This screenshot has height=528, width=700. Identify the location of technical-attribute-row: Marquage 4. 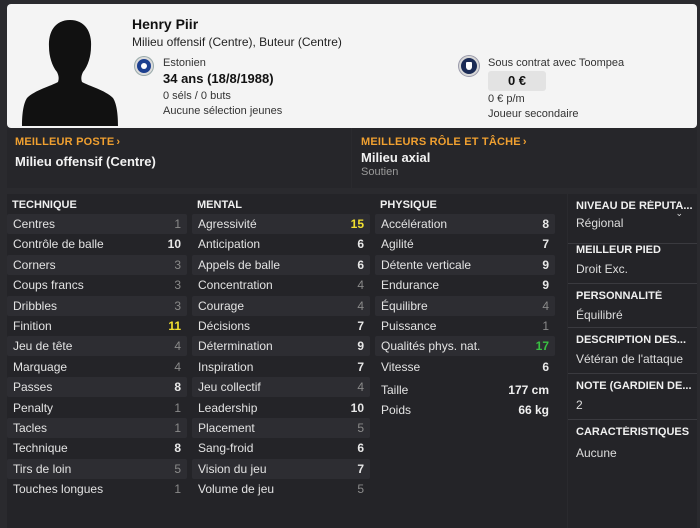
(97, 367).